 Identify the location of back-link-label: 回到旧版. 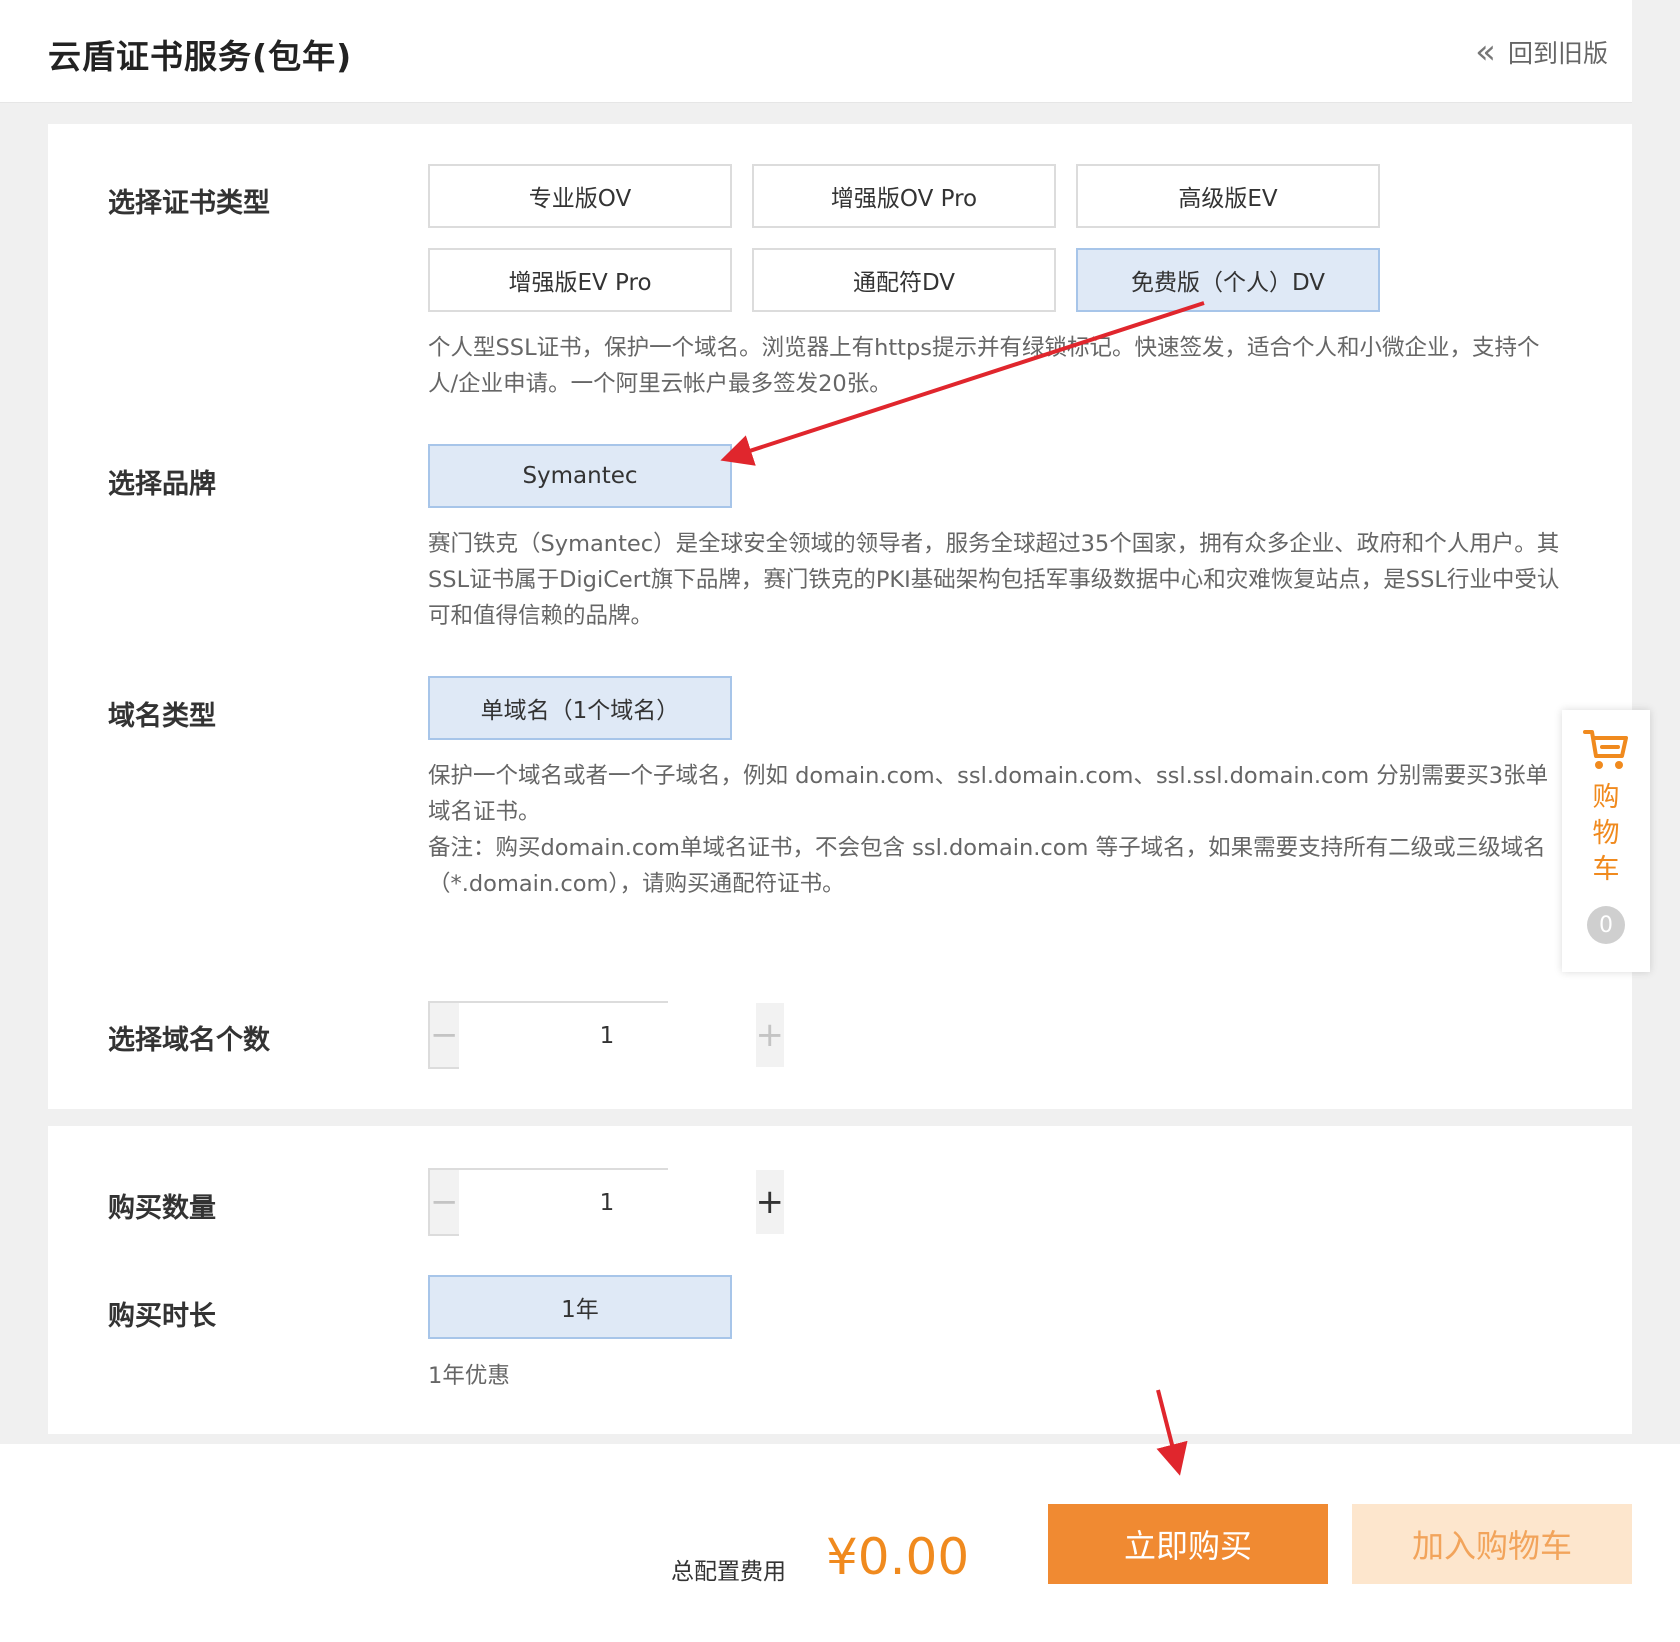
(1557, 53).